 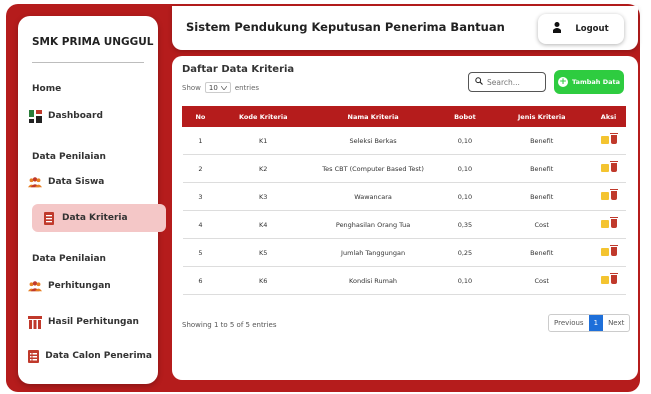 I want to click on cell-kode: K4, so click(x=263, y=224).